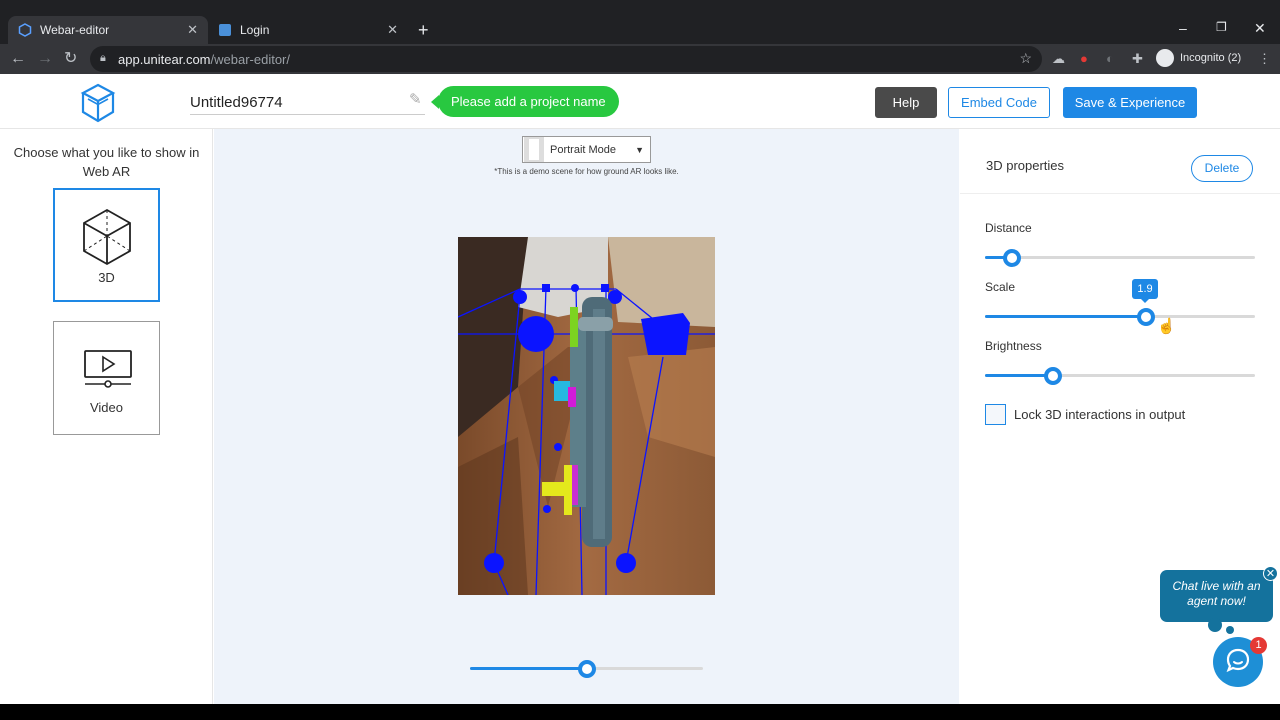 This screenshot has width=1280, height=720. Describe the element at coordinates (204, 59) in the screenshot. I see `url-text: app.unitear.com/webar-editor/` at that location.